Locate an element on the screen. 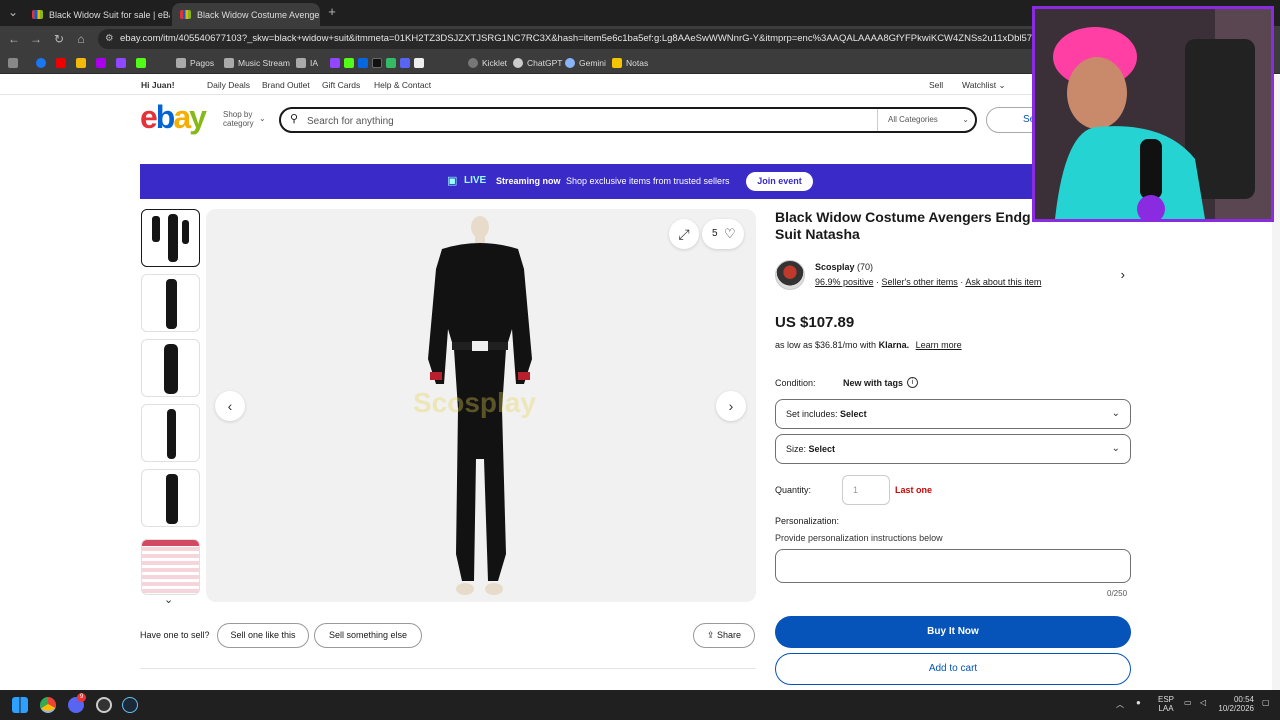 The height and width of the screenshot is (720, 1280). share-icon: ⇪ is located at coordinates (710, 635).